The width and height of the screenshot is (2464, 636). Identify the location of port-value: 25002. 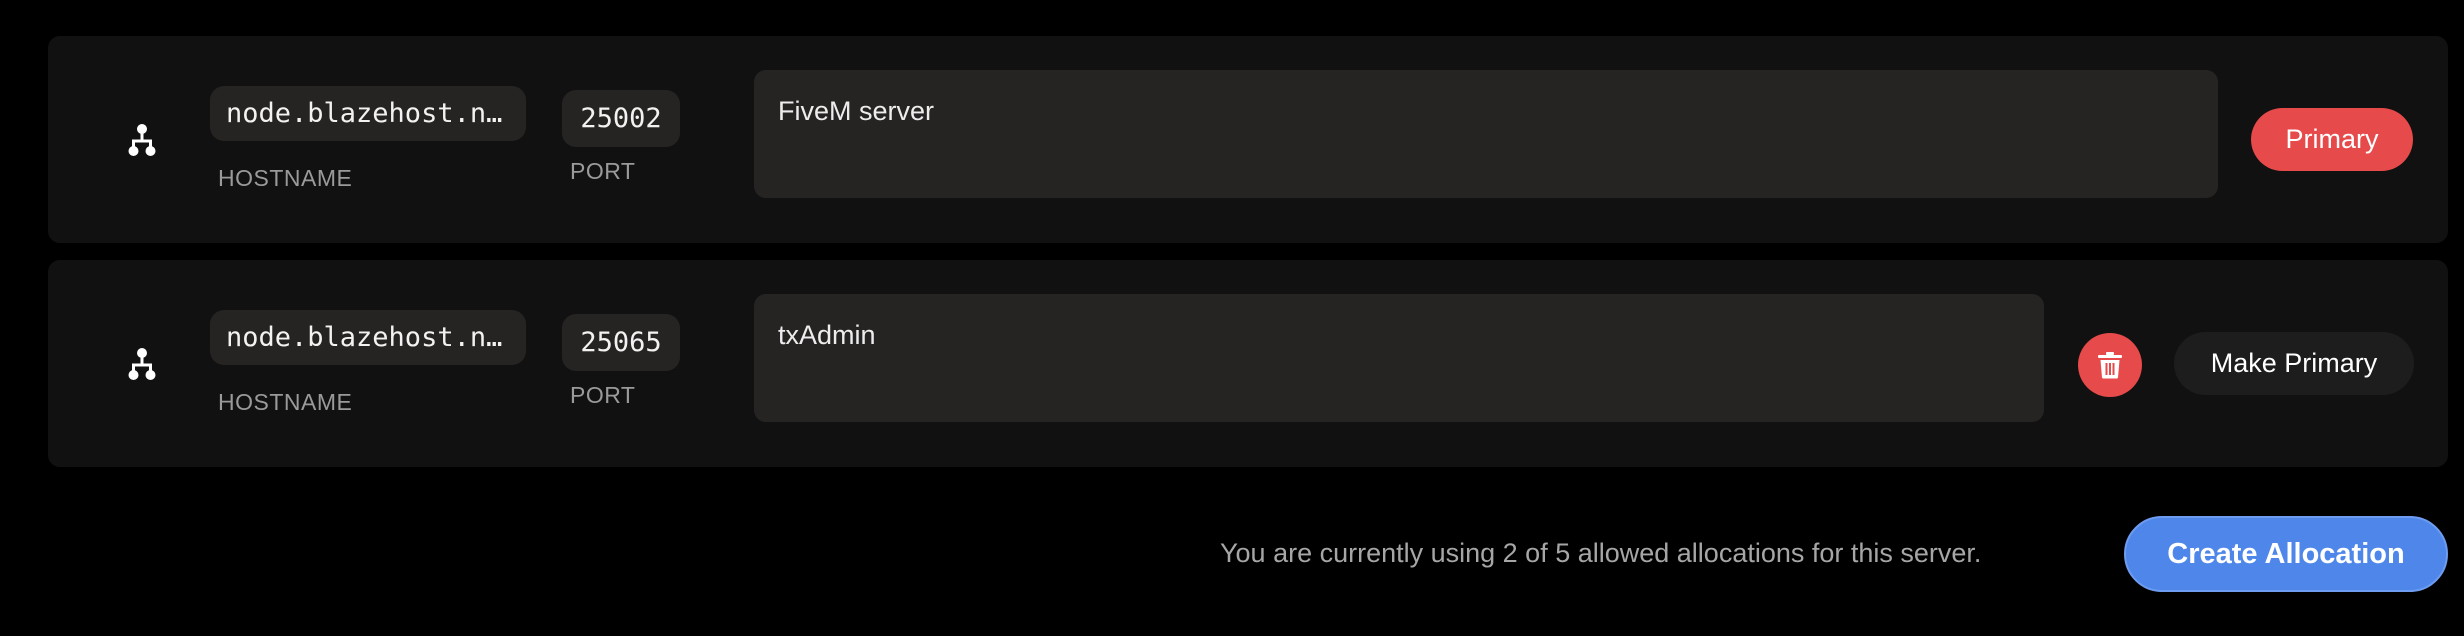
(621, 118).